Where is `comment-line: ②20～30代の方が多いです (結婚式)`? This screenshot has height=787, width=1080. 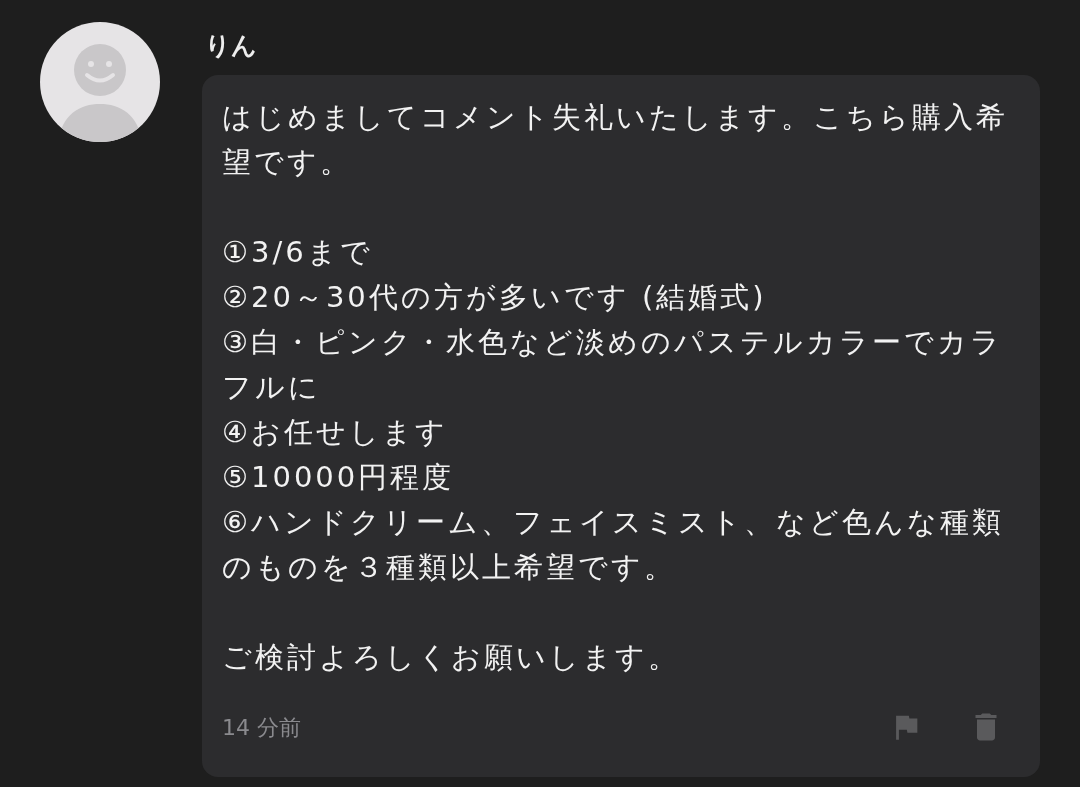 comment-line: ②20～30代の方が多いです (結婚式) is located at coordinates (495, 297).